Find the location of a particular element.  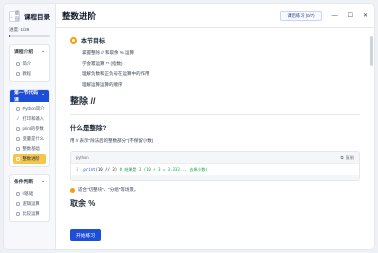

description: 用 // 表示"除法后的整数部分"(不保留小数) is located at coordinates (112, 140).